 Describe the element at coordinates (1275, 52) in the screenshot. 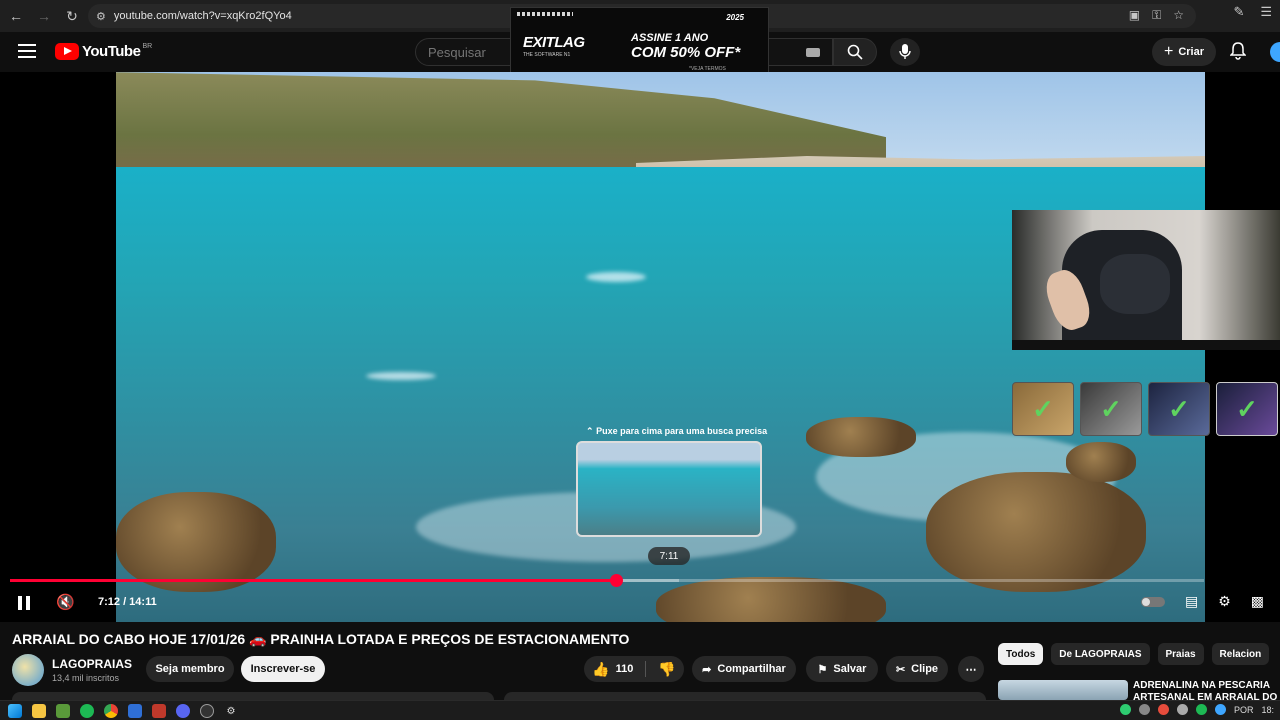

I see `account-avatar` at that location.